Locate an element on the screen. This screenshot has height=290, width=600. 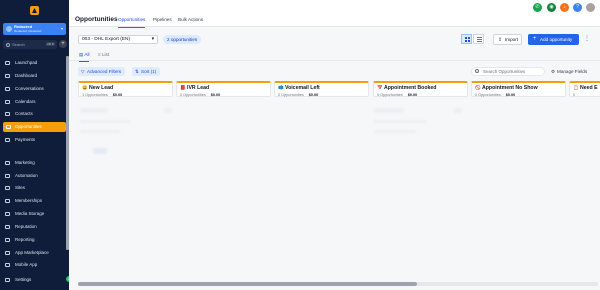
sidebar-item-mobile-app: Mobile App is located at coordinates (33, 265).